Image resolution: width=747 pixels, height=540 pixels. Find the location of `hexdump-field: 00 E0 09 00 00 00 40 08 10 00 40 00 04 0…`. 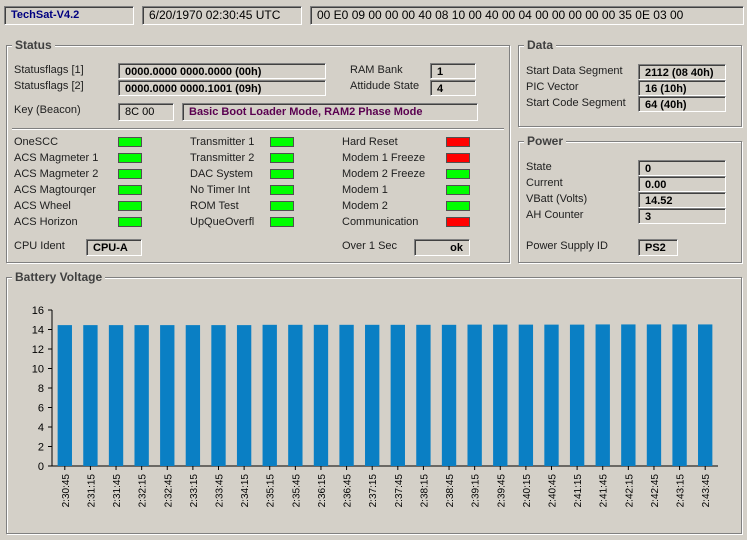

hexdump-field: 00 E0 09 00 00 00 40 08 10 00 40 00 04 0… is located at coordinates (527, 15).